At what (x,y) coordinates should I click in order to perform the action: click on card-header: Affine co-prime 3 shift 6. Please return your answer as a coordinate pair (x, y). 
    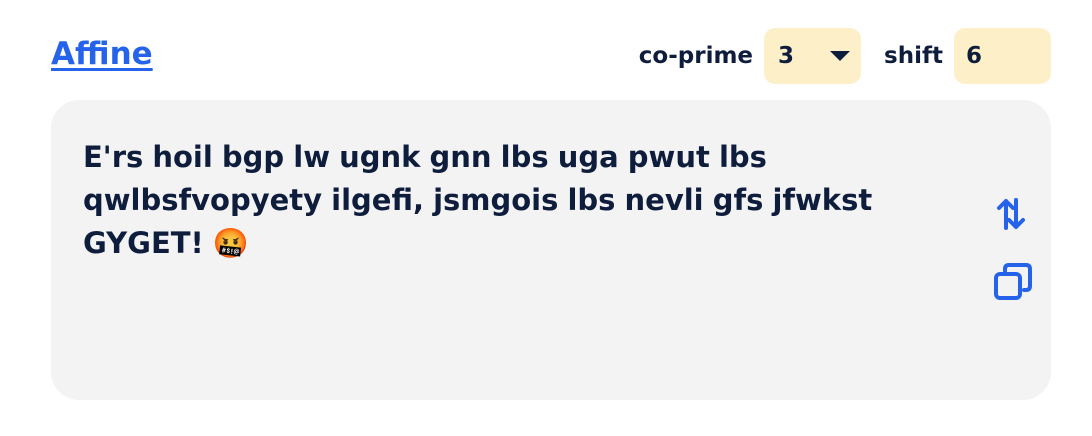
    Looking at the image, I should click on (551, 56).